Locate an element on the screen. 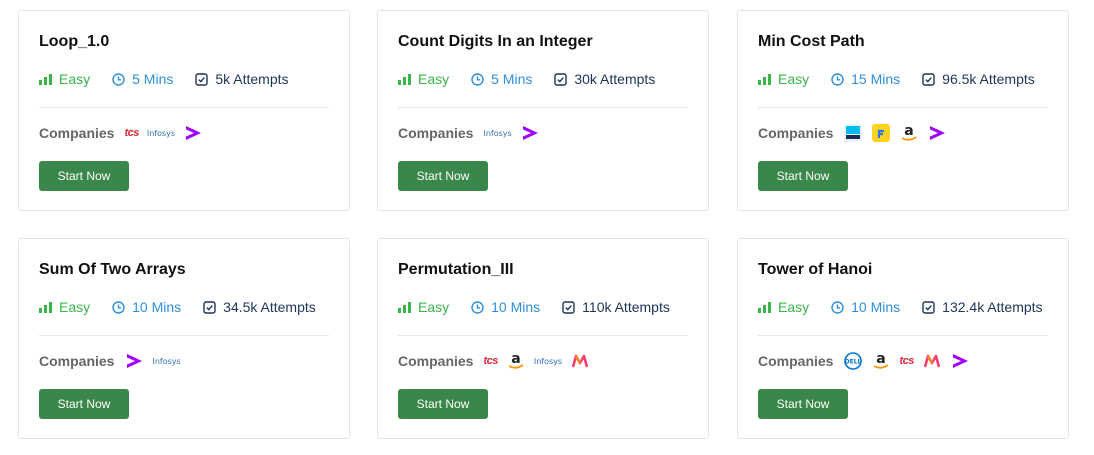 The width and height of the screenshot is (1094, 455). attempts: 34.5k Attempts is located at coordinates (259, 307).